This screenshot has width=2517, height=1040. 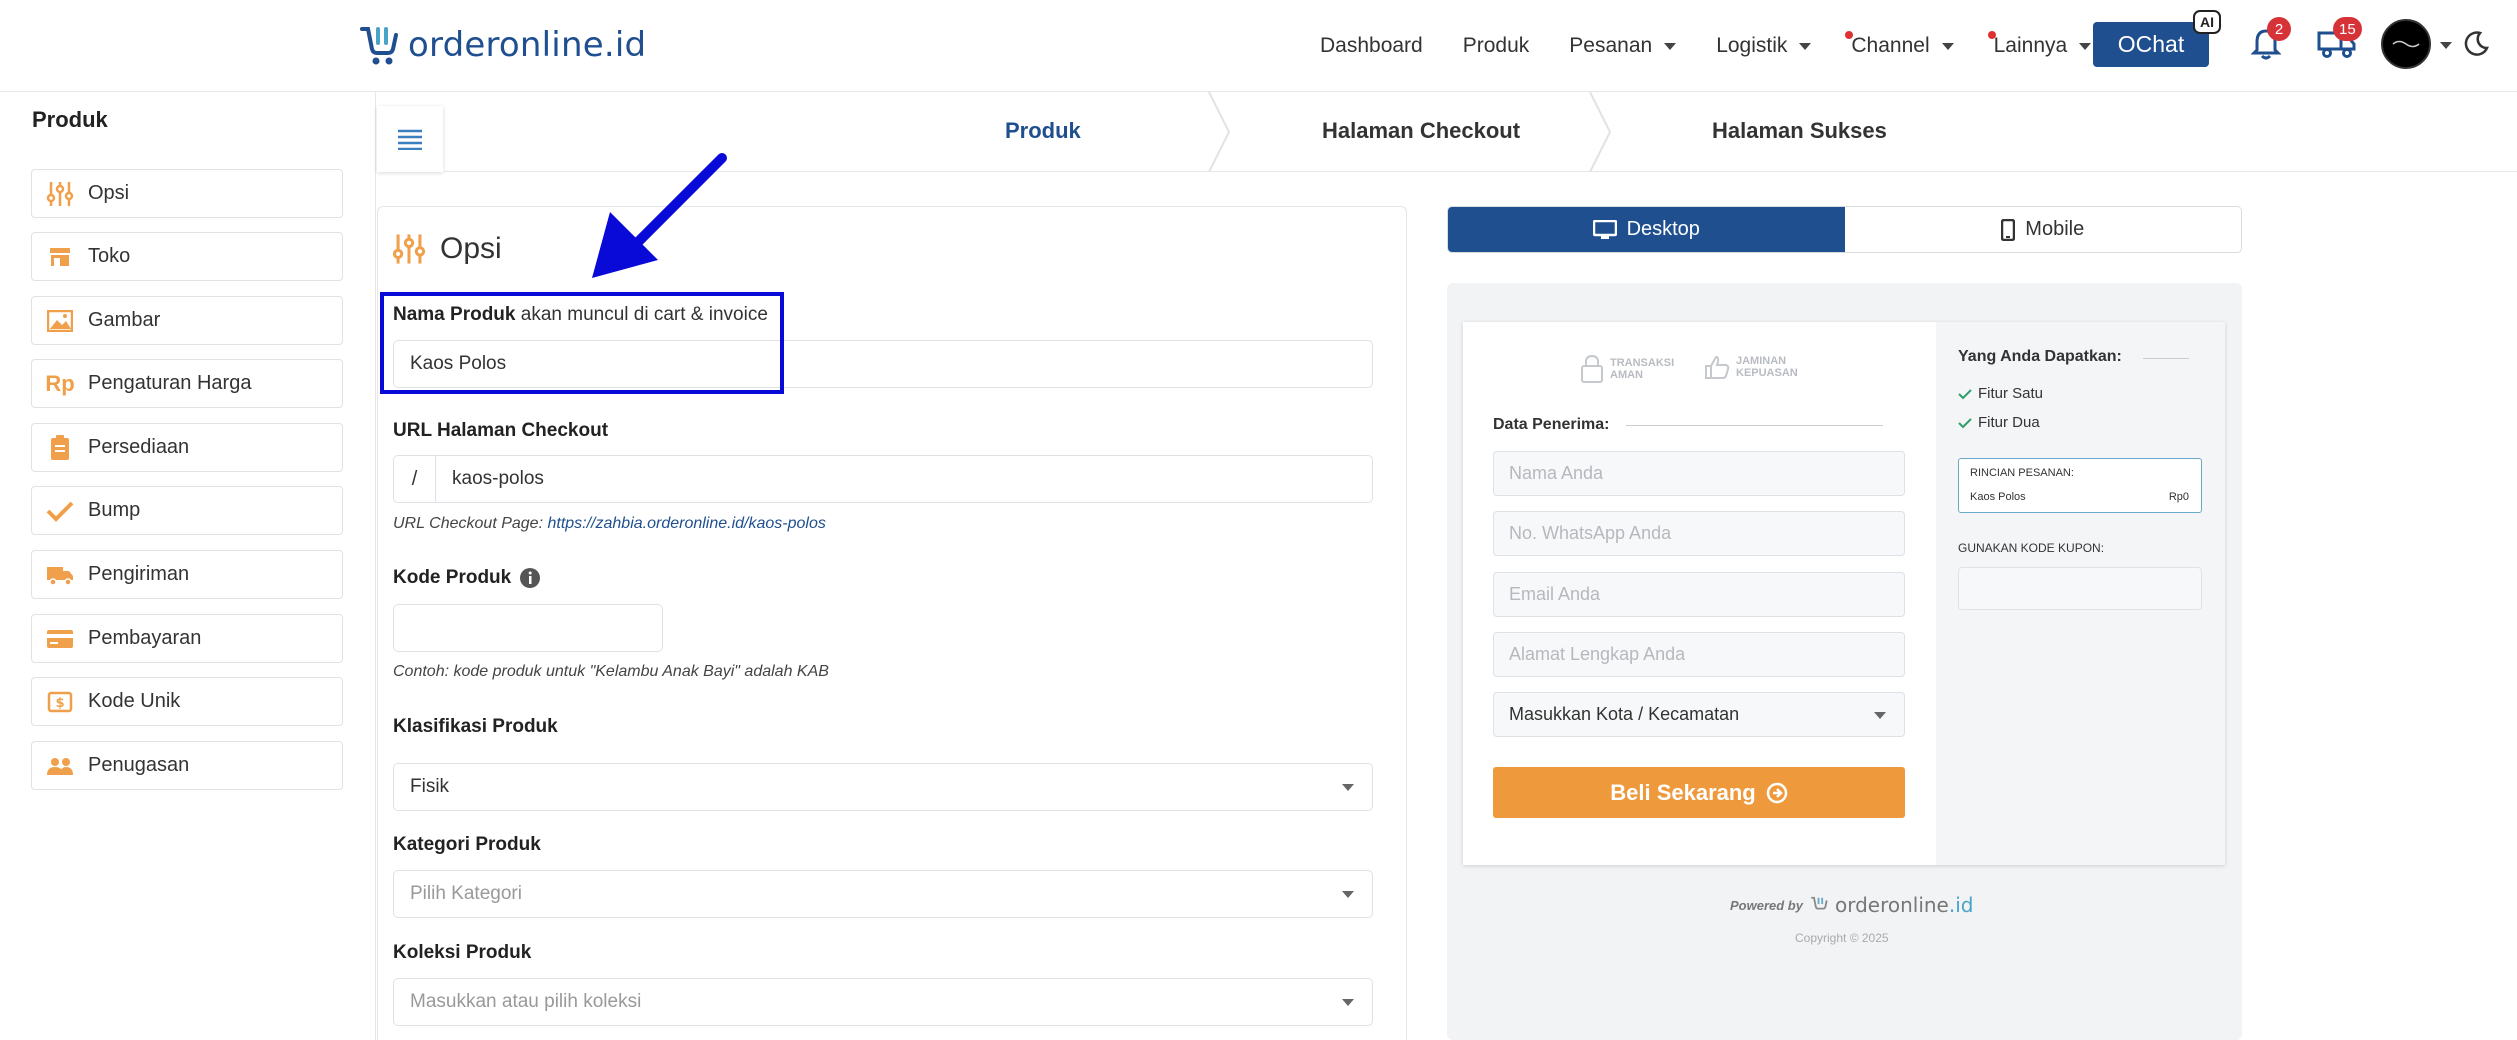 What do you see at coordinates (2039, 44) in the screenshot?
I see `nav-lainnya: Lainnya` at bounding box center [2039, 44].